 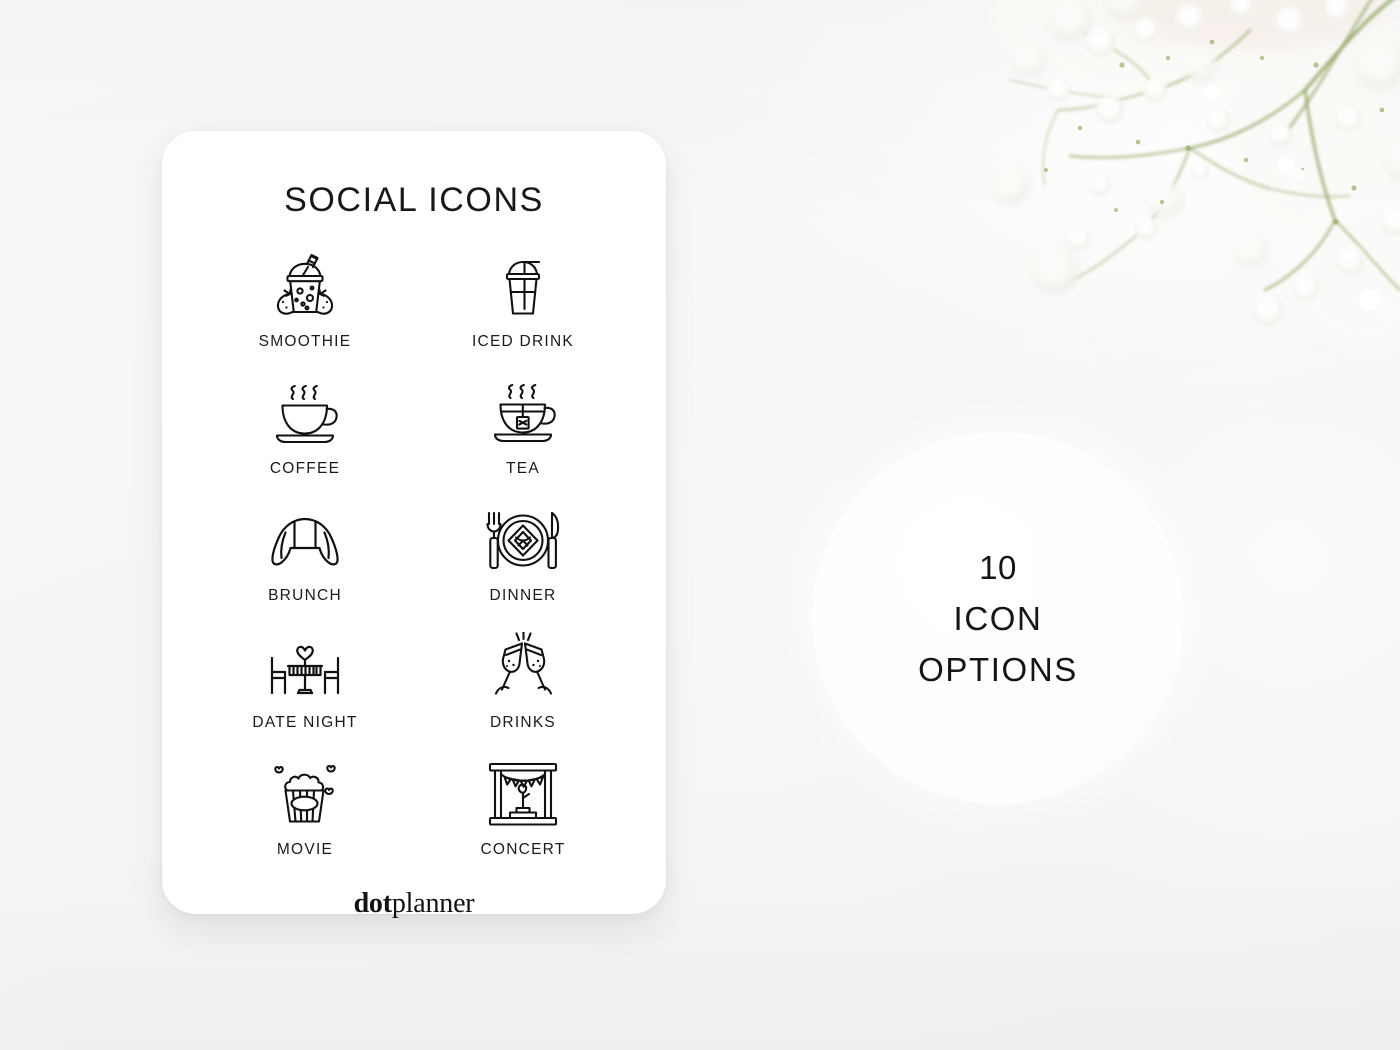 What do you see at coordinates (523, 341) in the screenshot?
I see `icon-label: ICED DRINK` at bounding box center [523, 341].